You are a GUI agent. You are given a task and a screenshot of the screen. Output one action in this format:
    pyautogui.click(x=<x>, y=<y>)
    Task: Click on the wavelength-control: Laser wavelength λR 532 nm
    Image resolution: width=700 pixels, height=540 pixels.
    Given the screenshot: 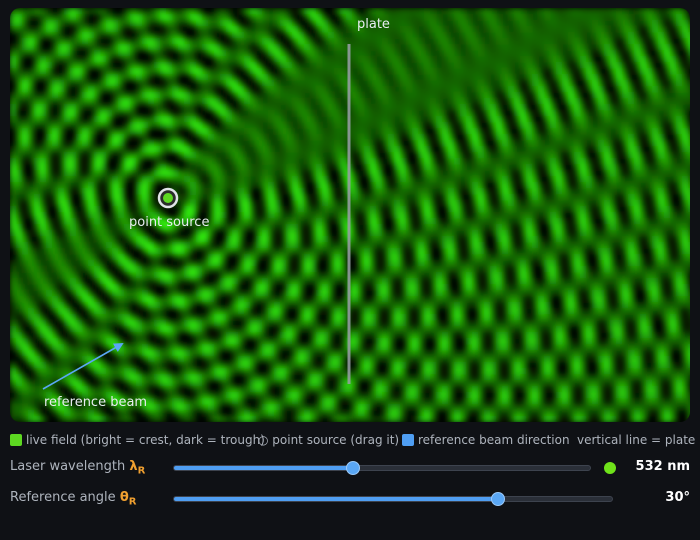 What is the action you would take?
    pyautogui.click(x=350, y=468)
    